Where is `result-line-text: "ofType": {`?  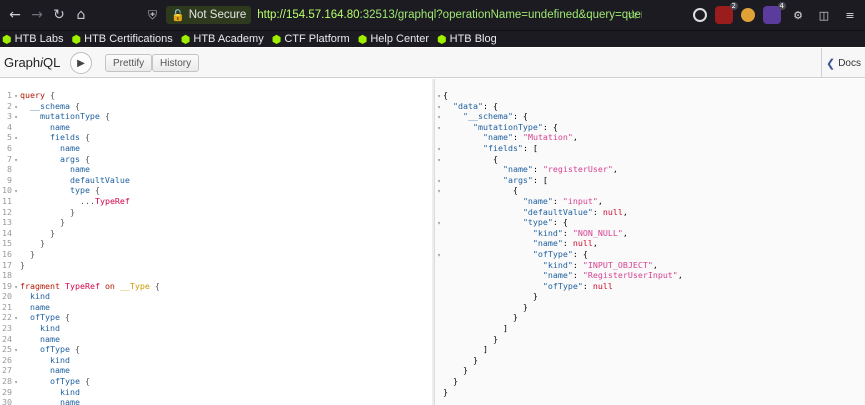 result-line-text: "ofType": { is located at coordinates (560, 253).